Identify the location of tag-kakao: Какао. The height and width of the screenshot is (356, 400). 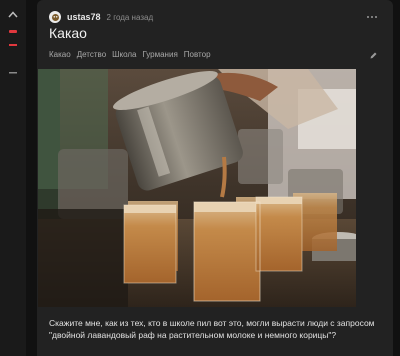
(60, 54).